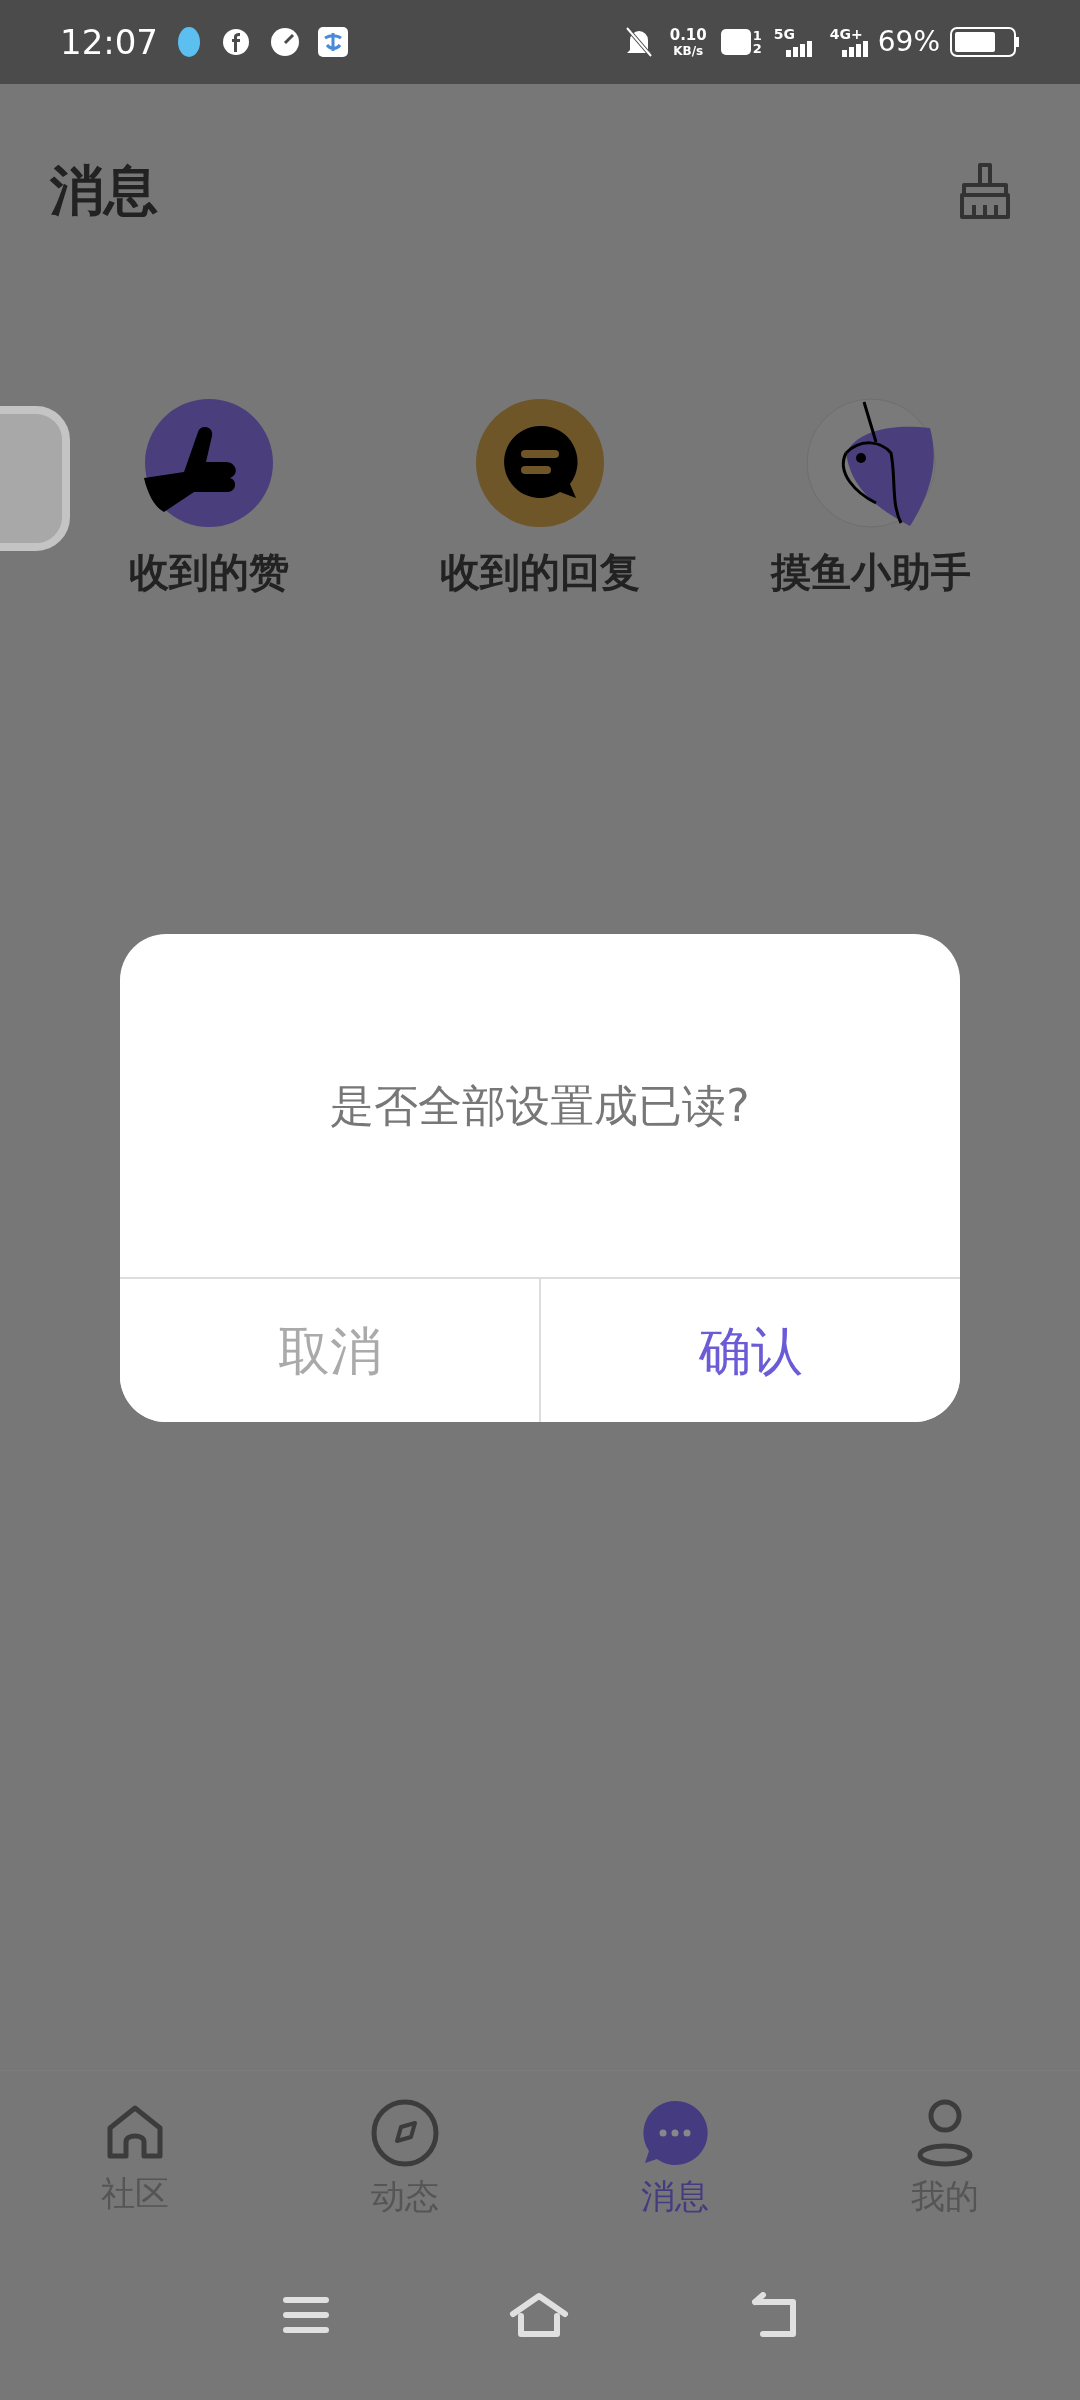  Describe the element at coordinates (236, 42) in the screenshot. I see `circle-f-icon` at that location.